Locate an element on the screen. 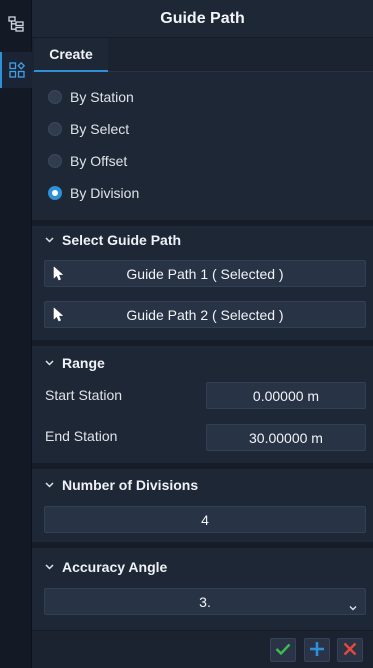 This screenshot has height=668, width=373. add-button is located at coordinates (317, 650).